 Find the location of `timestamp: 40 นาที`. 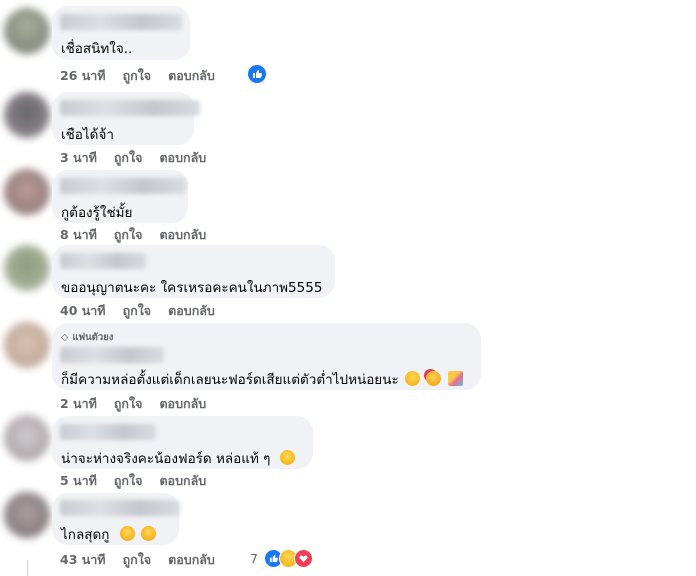

timestamp: 40 นาที is located at coordinates (83, 311).